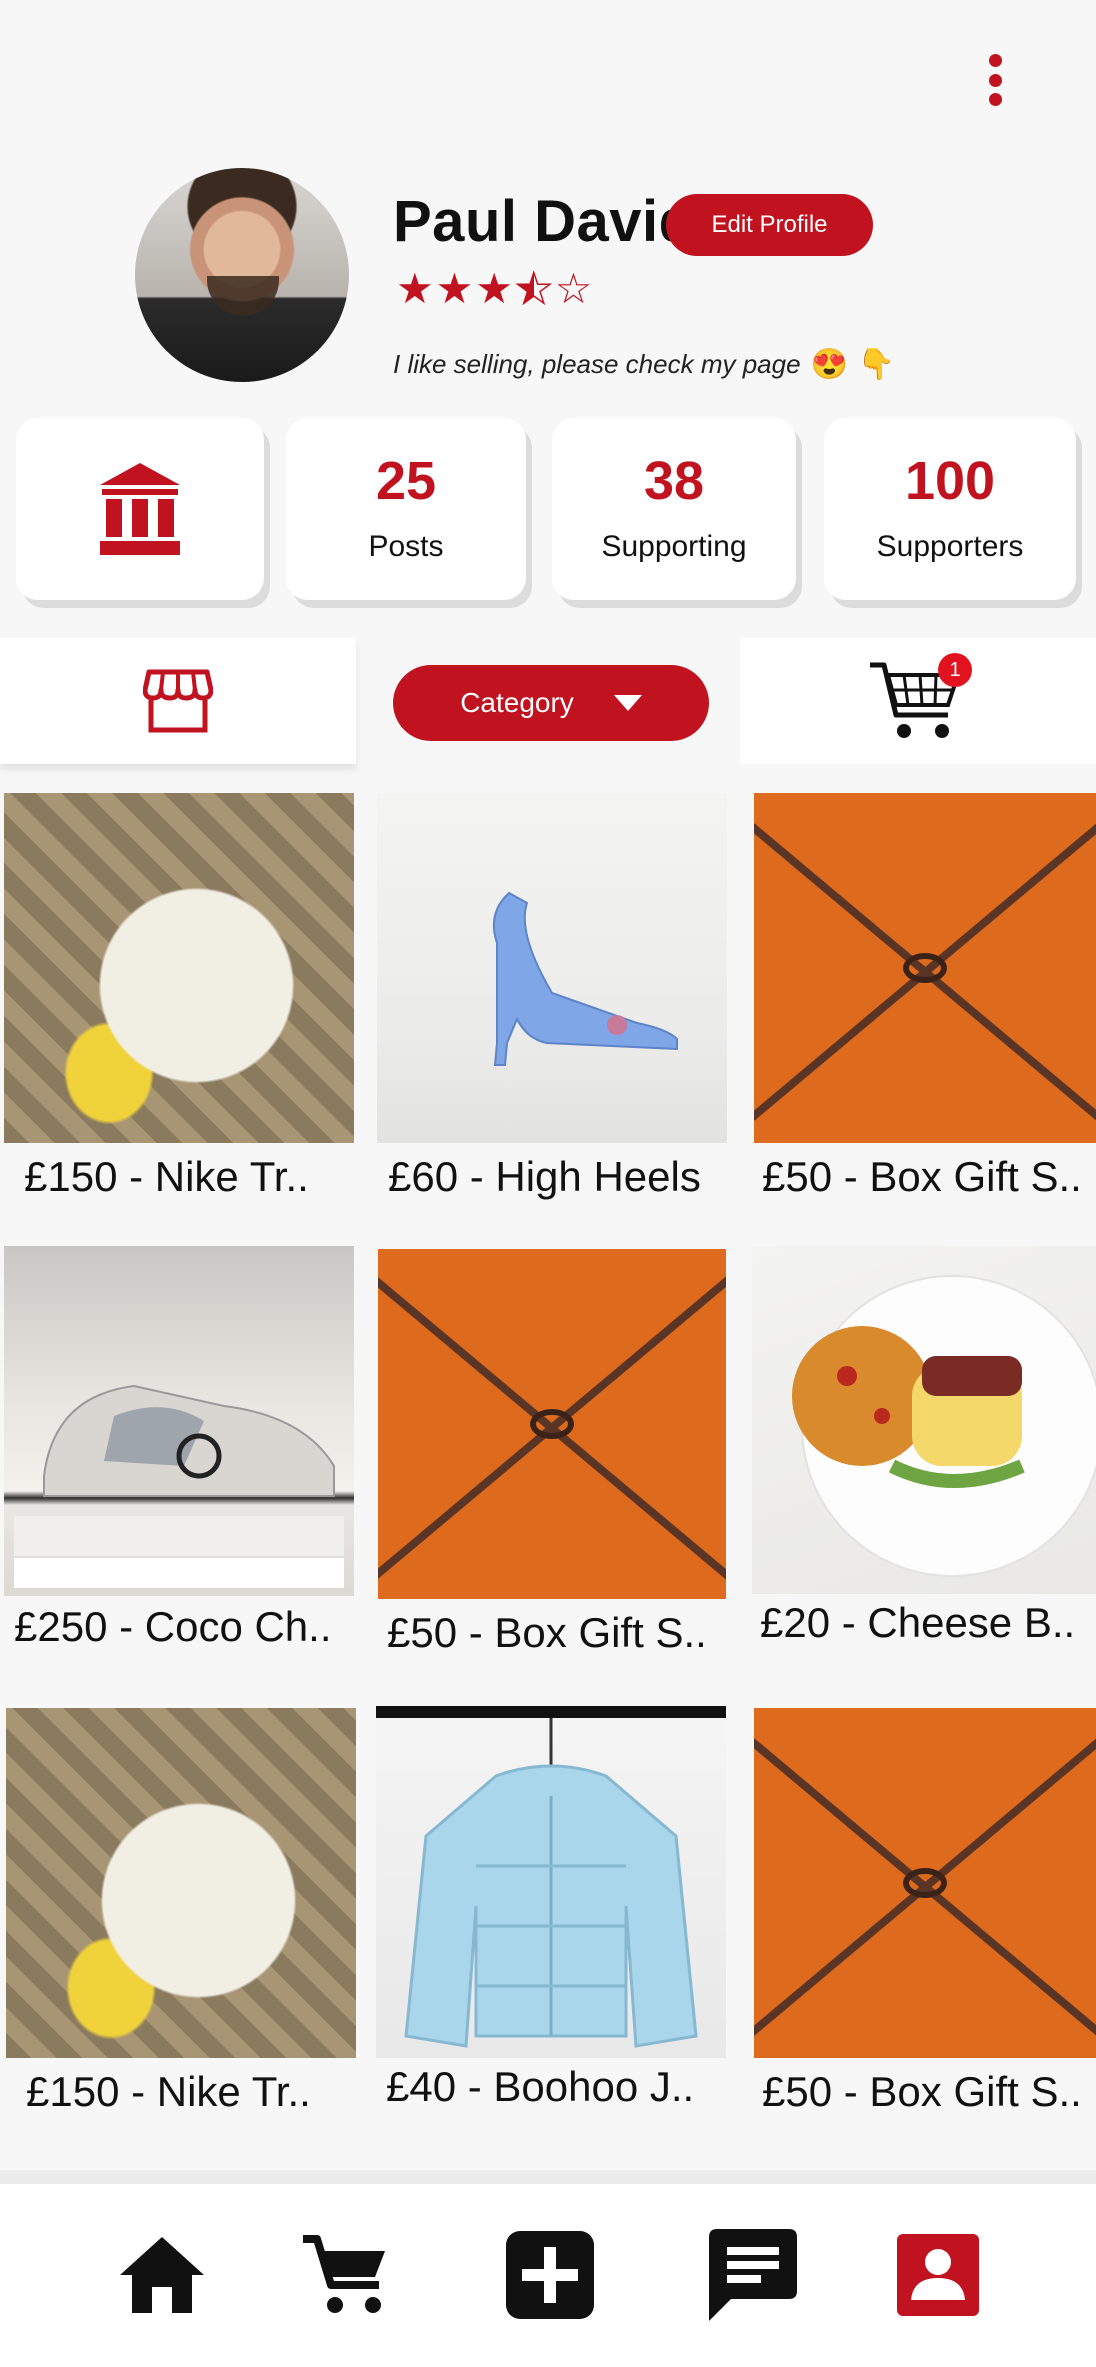 The height and width of the screenshot is (2367, 1096). What do you see at coordinates (938, 2275) in the screenshot?
I see `profile-icon` at bounding box center [938, 2275].